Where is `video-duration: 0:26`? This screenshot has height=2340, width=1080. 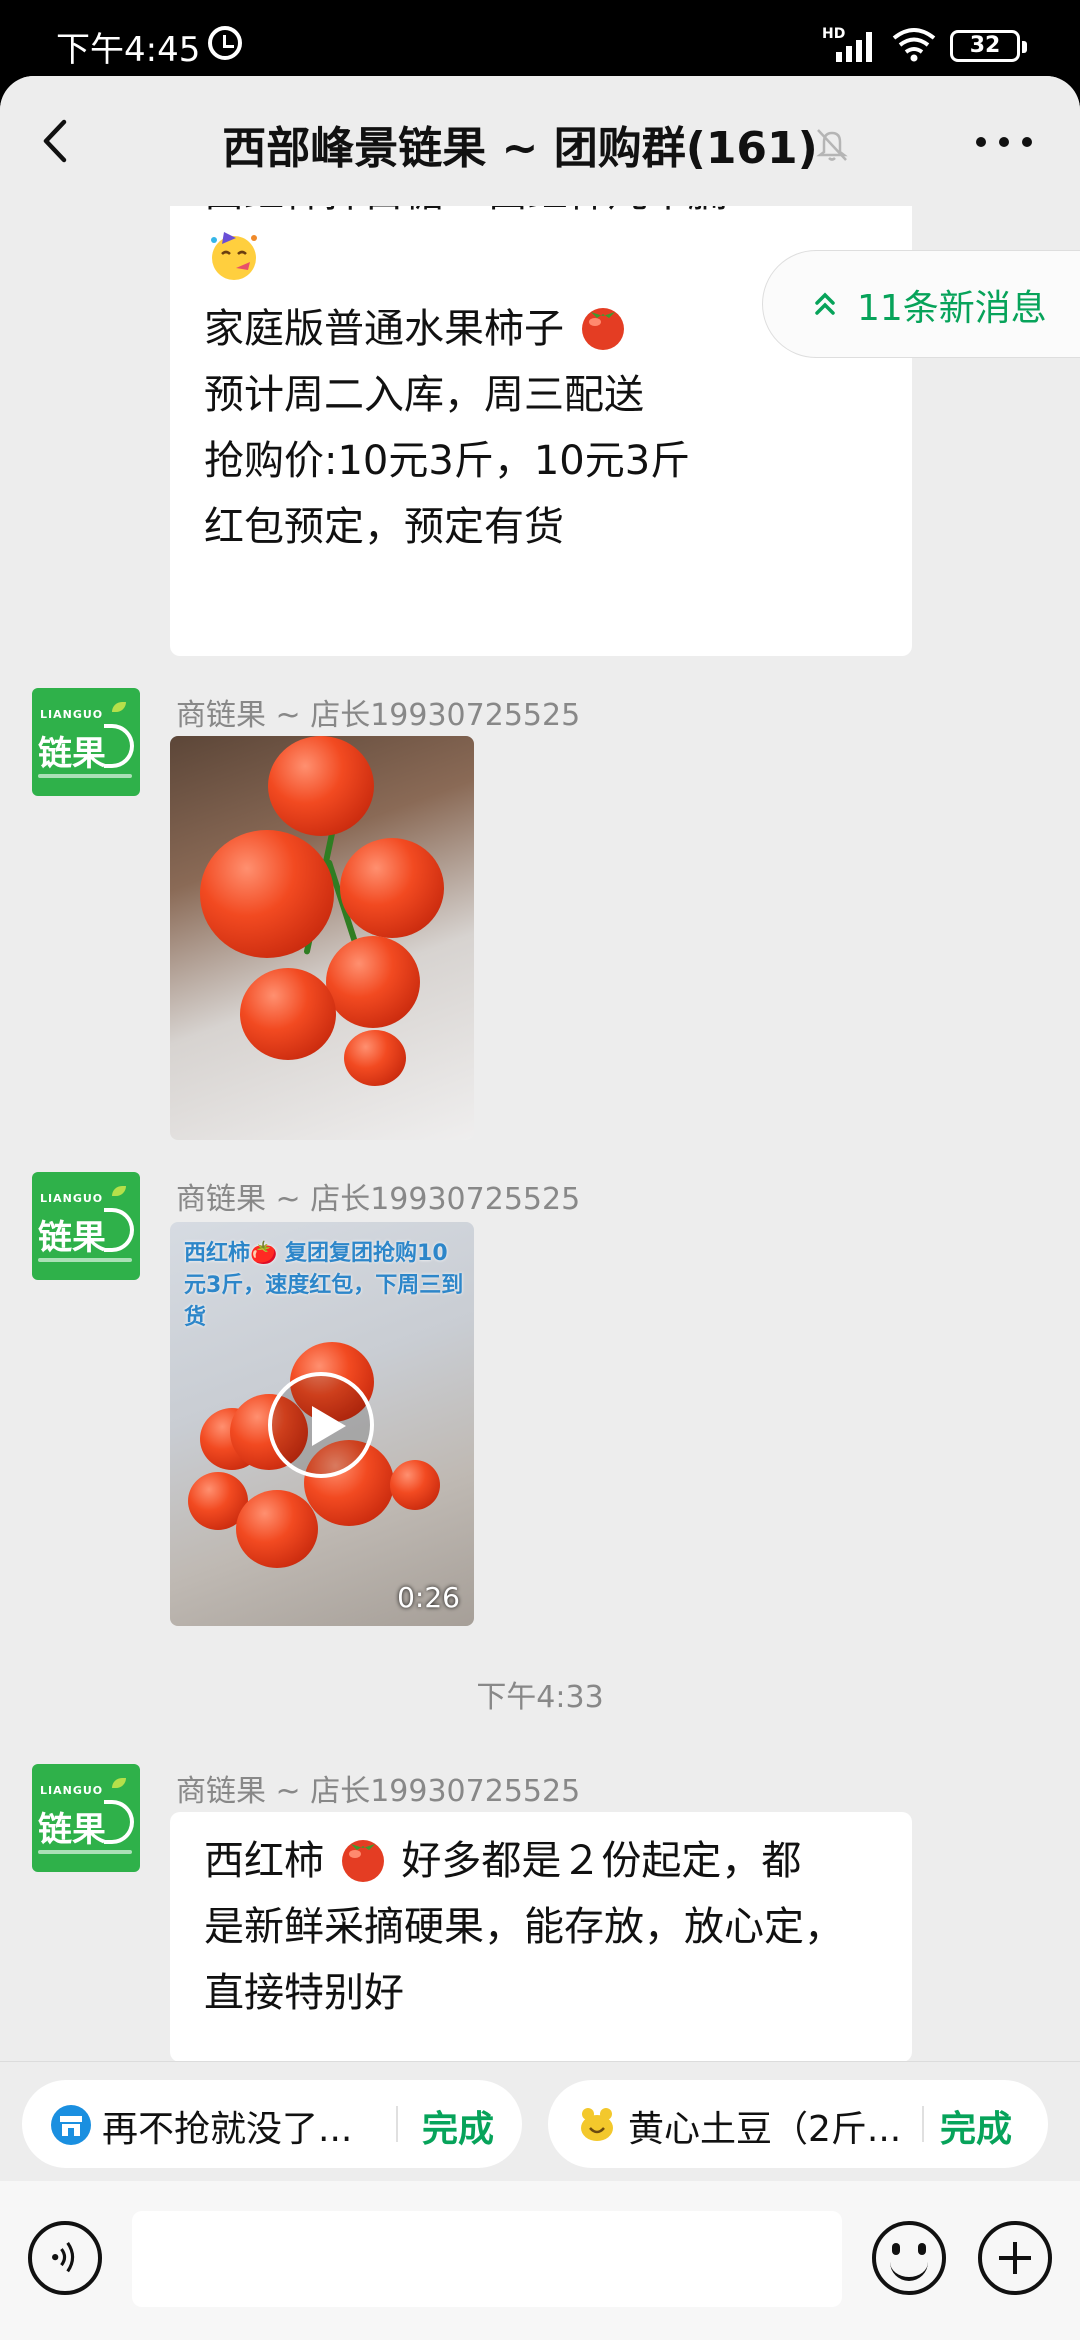 video-duration: 0:26 is located at coordinates (428, 1597).